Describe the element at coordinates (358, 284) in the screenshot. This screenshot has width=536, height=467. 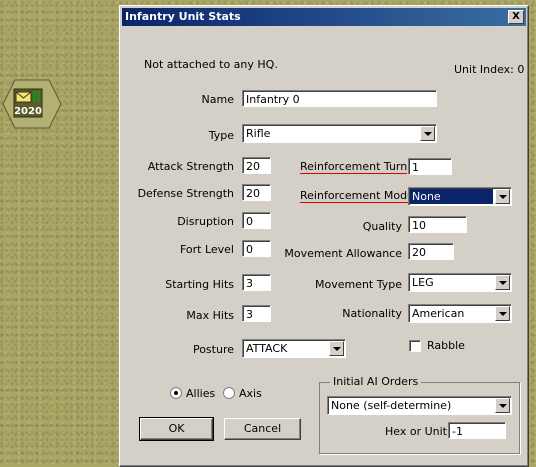
I see `movement-type-label: Movement Type` at that location.